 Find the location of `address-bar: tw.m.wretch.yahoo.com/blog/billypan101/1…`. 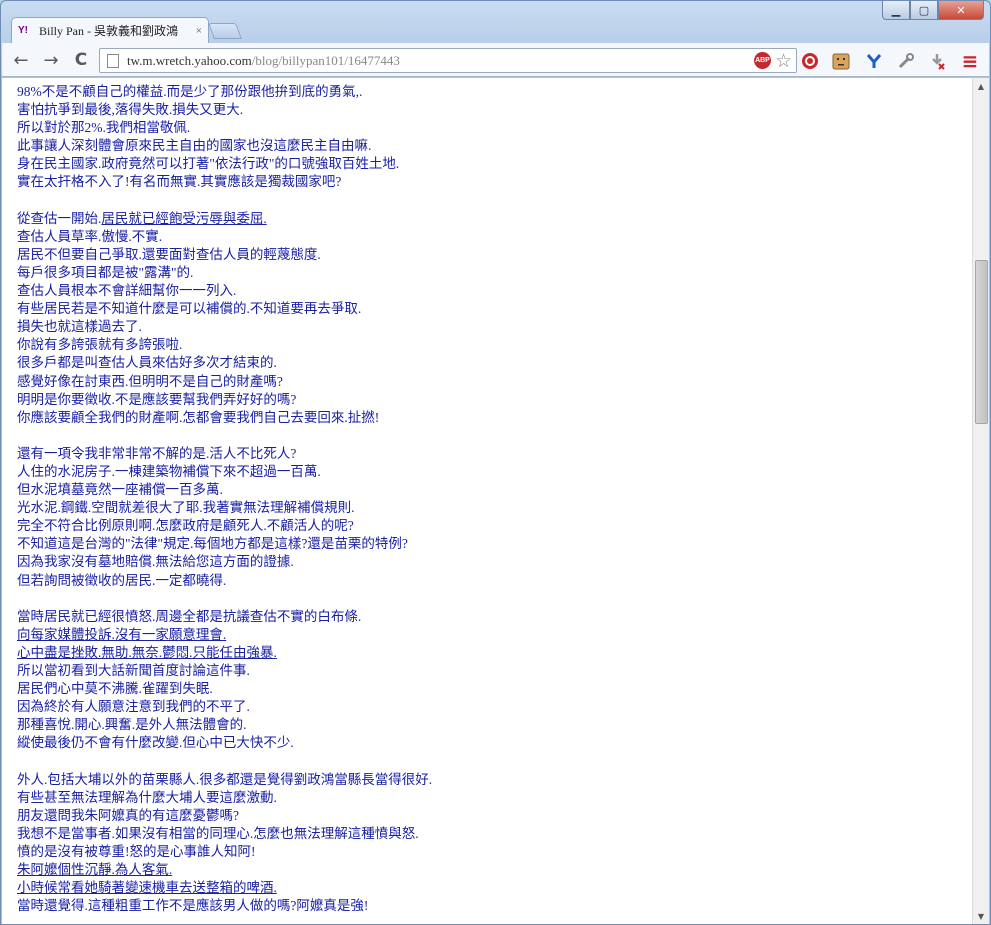

address-bar: tw.m.wretch.yahoo.com/blog/billypan101/1… is located at coordinates (448, 60).